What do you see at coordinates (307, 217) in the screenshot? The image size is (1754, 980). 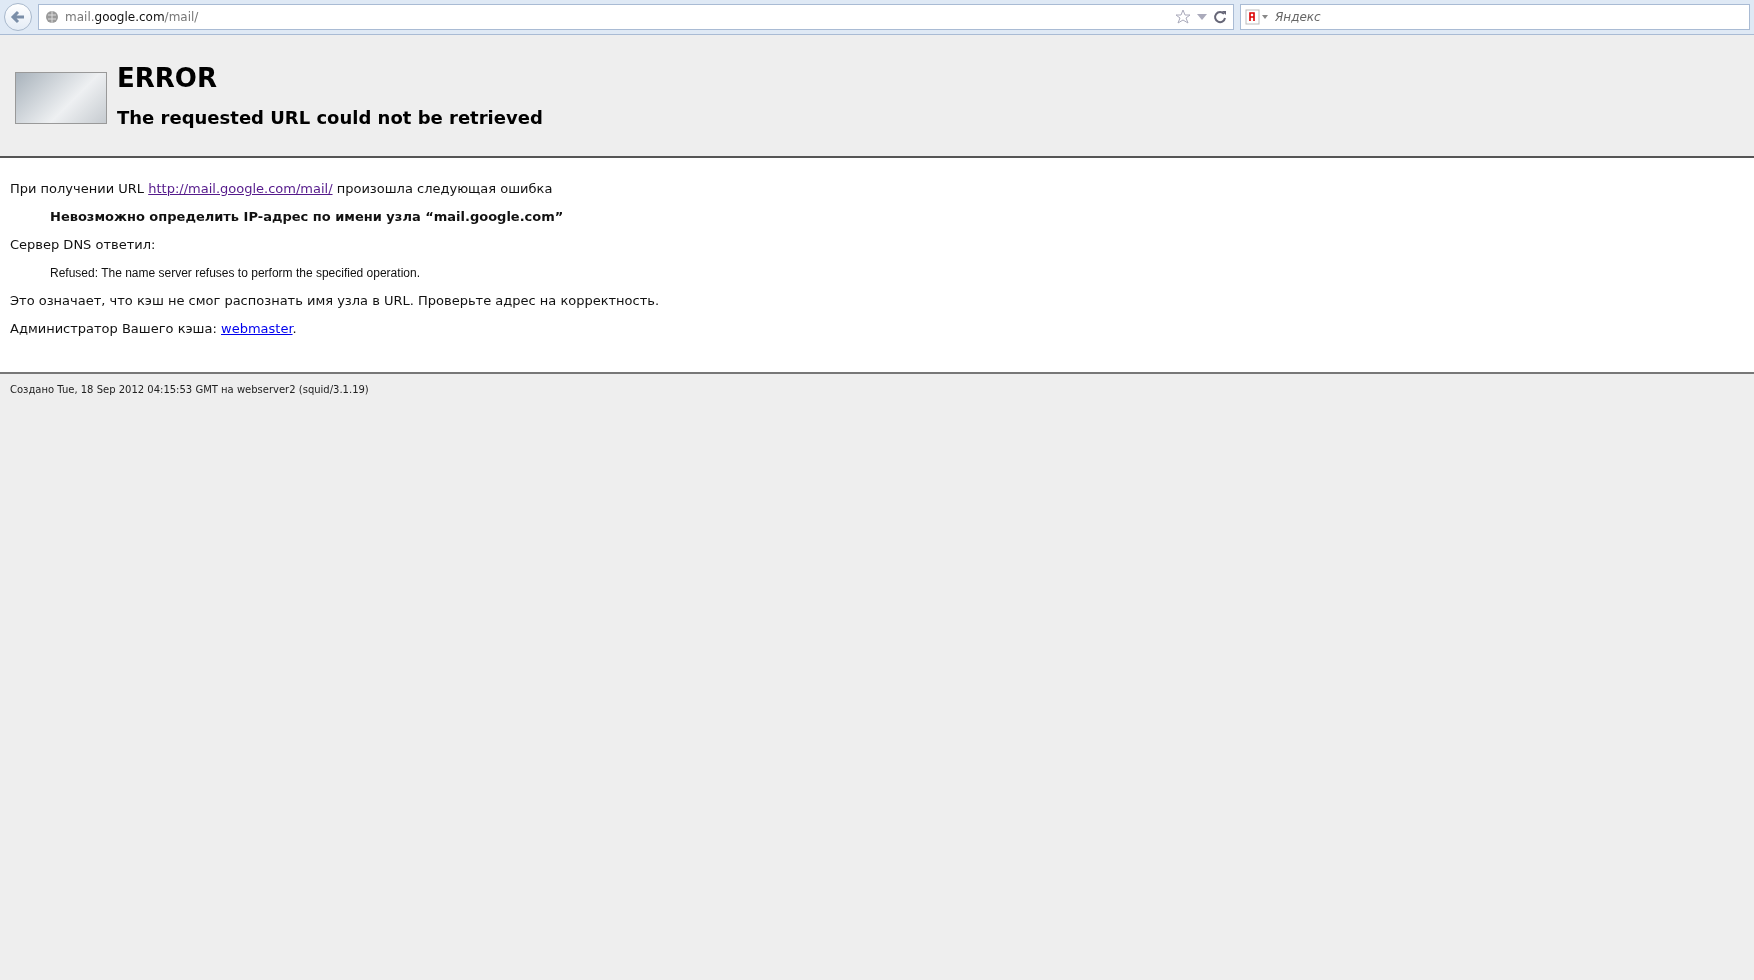 I see `error-message: Невозможно определить IP-адрес по имени узла “mail.google.com”` at bounding box center [307, 217].